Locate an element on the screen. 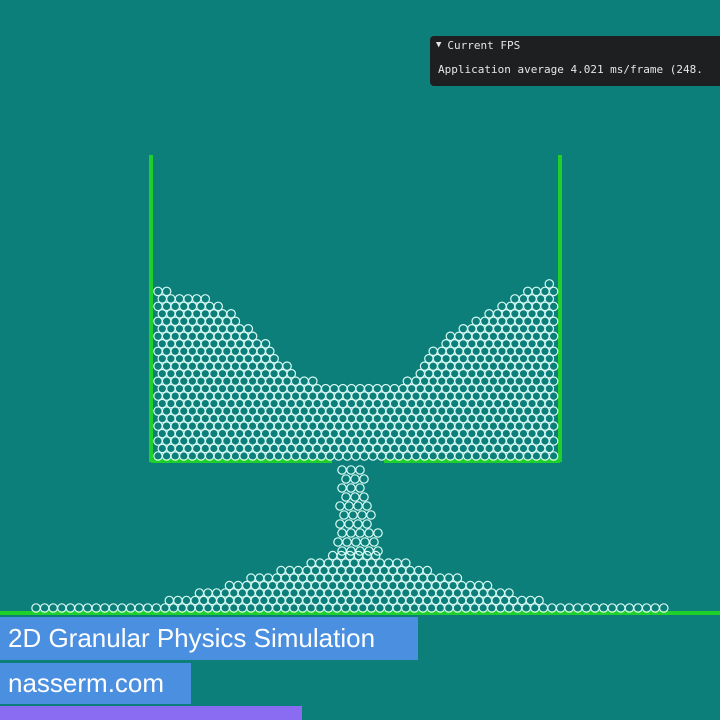  fps-title: Current FPS is located at coordinates (484, 45).